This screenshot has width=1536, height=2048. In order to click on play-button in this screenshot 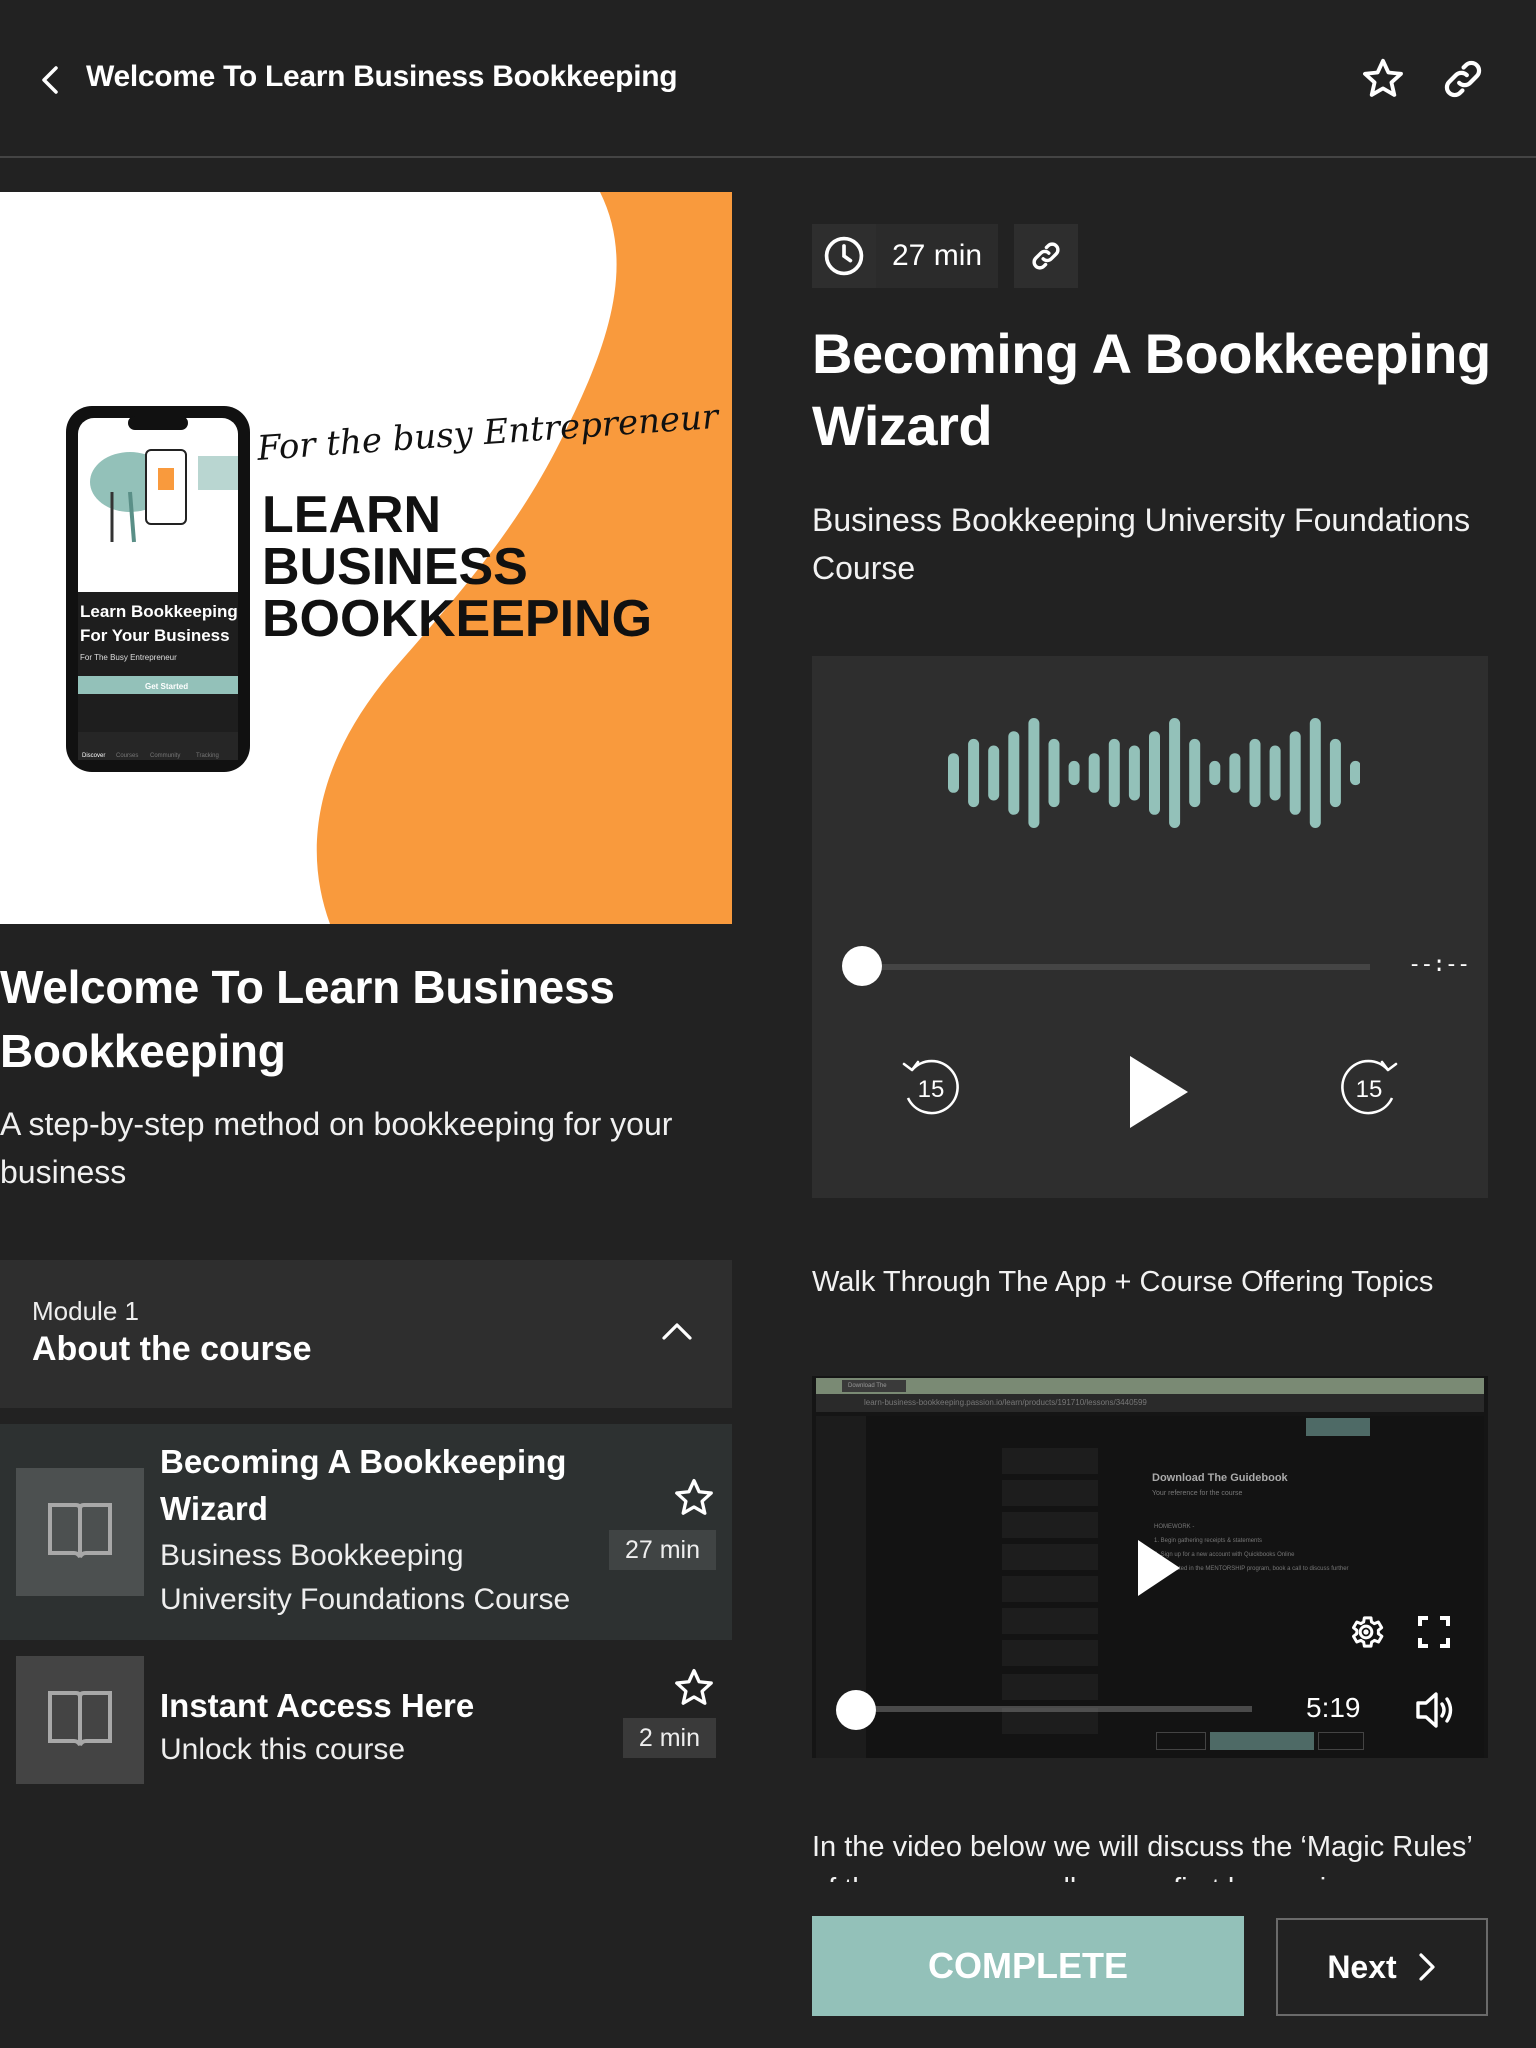, I will do `click(1159, 1092)`.